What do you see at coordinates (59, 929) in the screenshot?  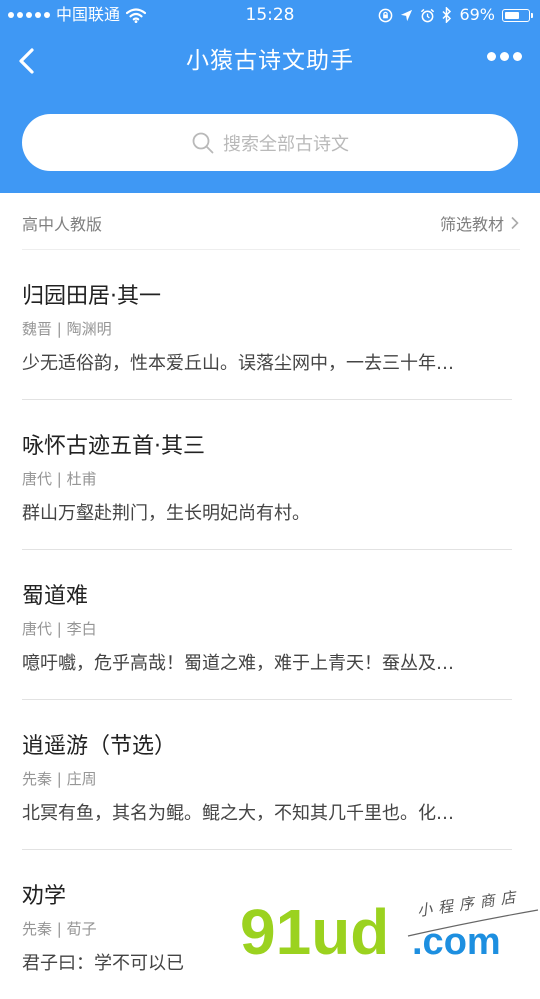 I see `poem-author-dynasty: 先秦 | 荀子` at bounding box center [59, 929].